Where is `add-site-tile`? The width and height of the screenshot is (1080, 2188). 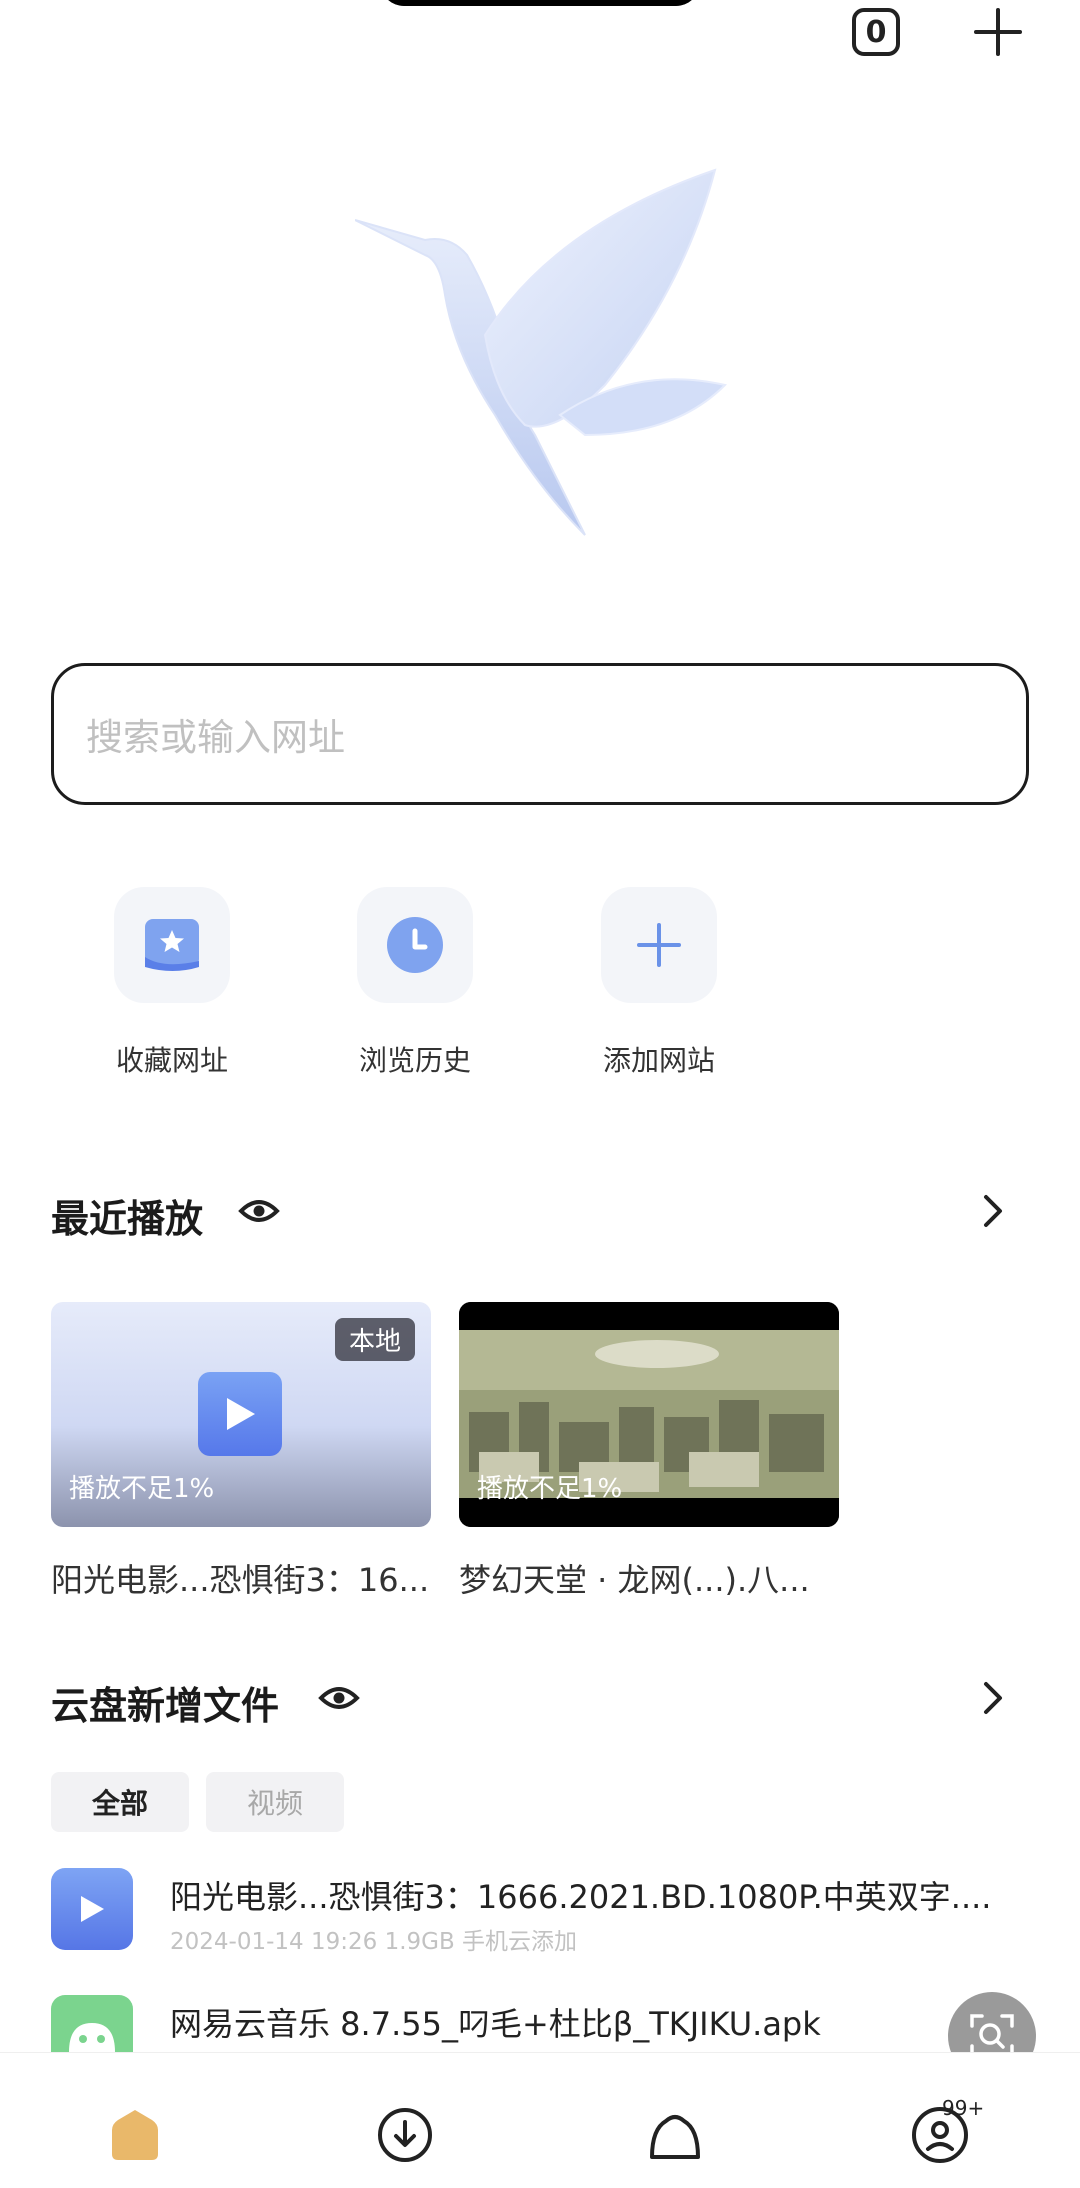 add-site-tile is located at coordinates (659, 945).